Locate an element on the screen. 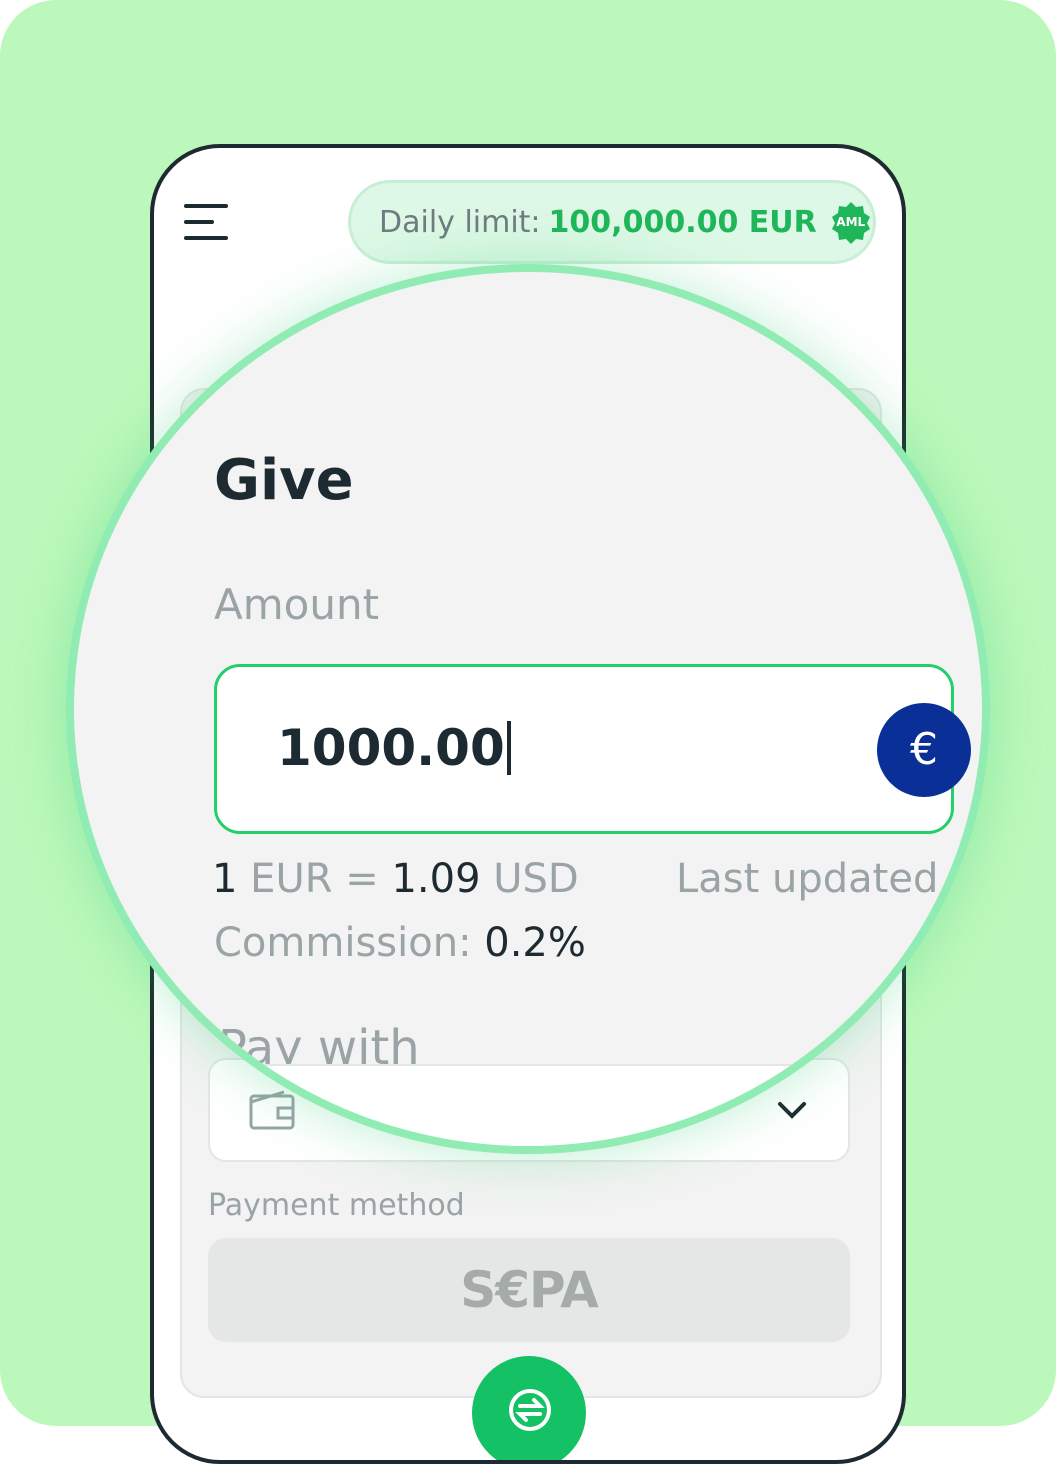  aml-badge-text: AML is located at coordinates (851, 222).